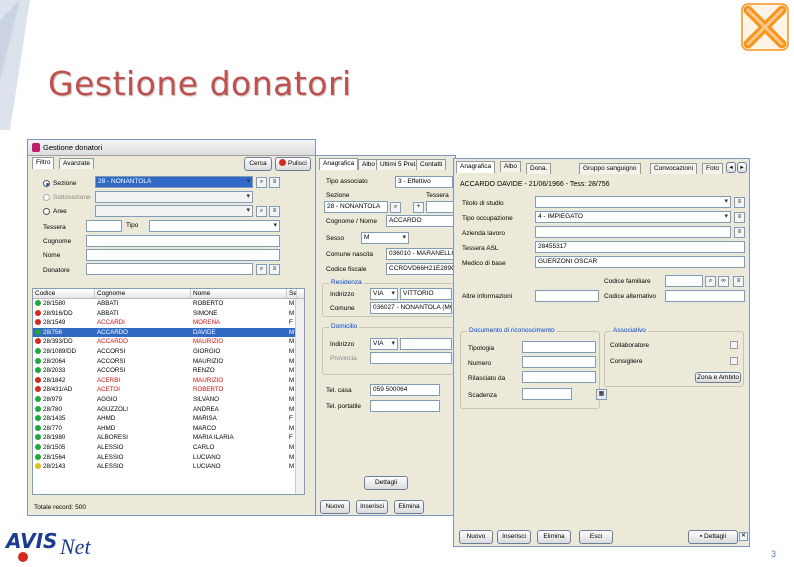  I want to click on tipo-associato-field: 3 - Effettivo, so click(424, 182).